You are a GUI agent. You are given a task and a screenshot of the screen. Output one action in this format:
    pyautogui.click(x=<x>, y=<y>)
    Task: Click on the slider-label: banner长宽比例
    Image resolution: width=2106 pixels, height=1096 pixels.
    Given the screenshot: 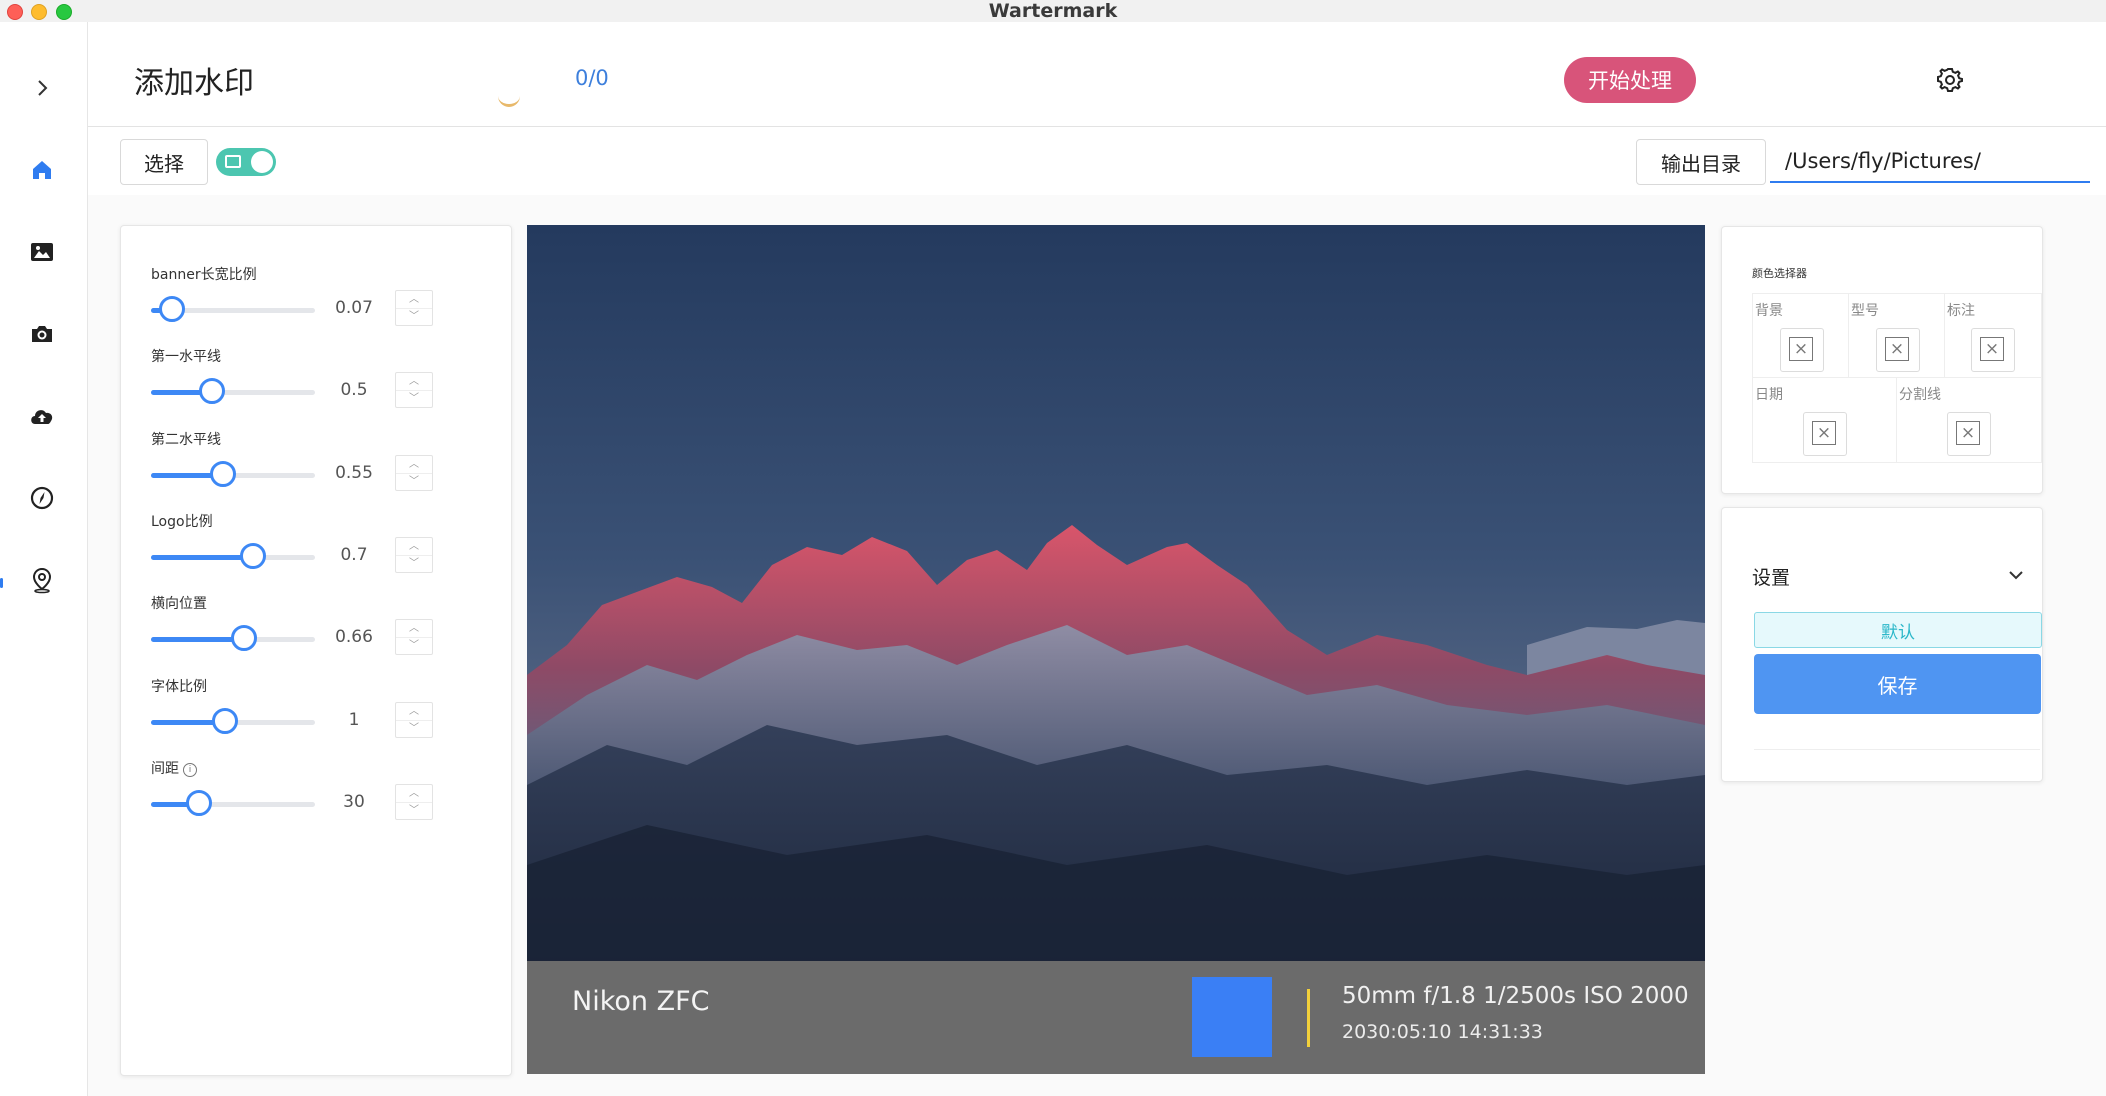 What is the action you would take?
    pyautogui.click(x=204, y=274)
    